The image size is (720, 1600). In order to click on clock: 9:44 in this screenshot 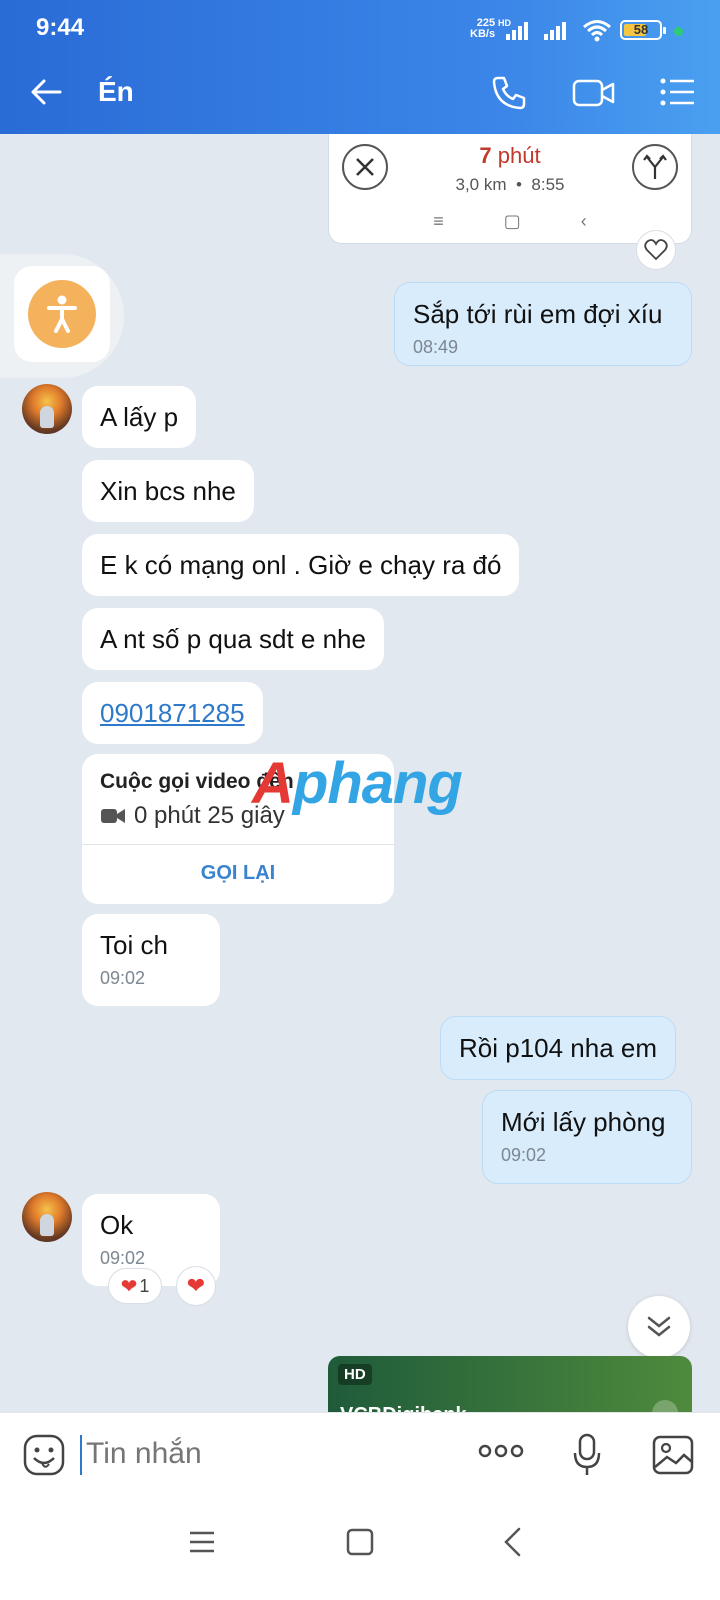, I will do `click(60, 27)`.